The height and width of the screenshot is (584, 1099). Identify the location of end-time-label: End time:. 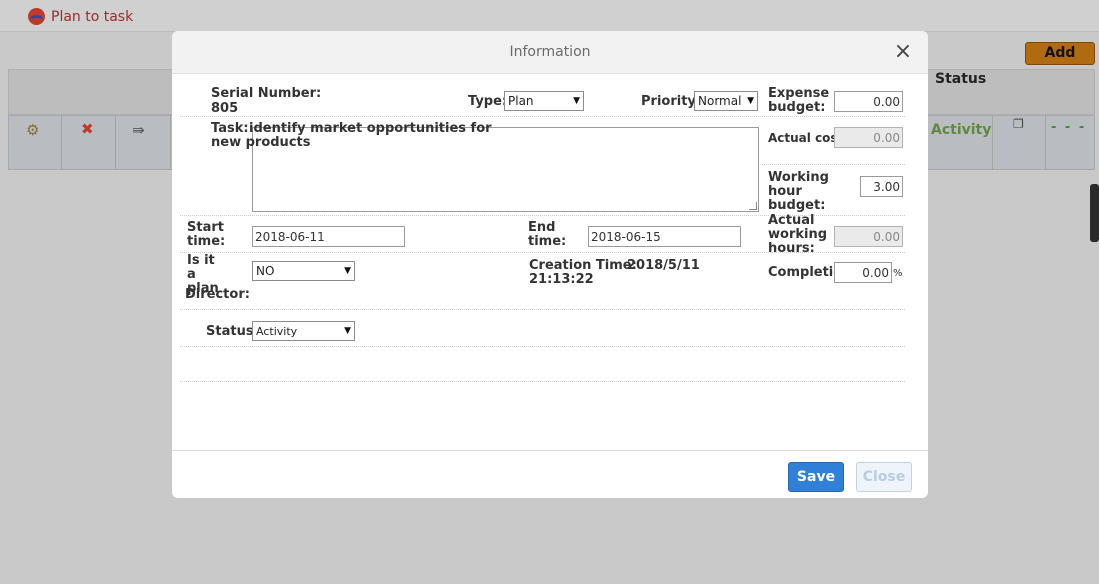
(547, 234).